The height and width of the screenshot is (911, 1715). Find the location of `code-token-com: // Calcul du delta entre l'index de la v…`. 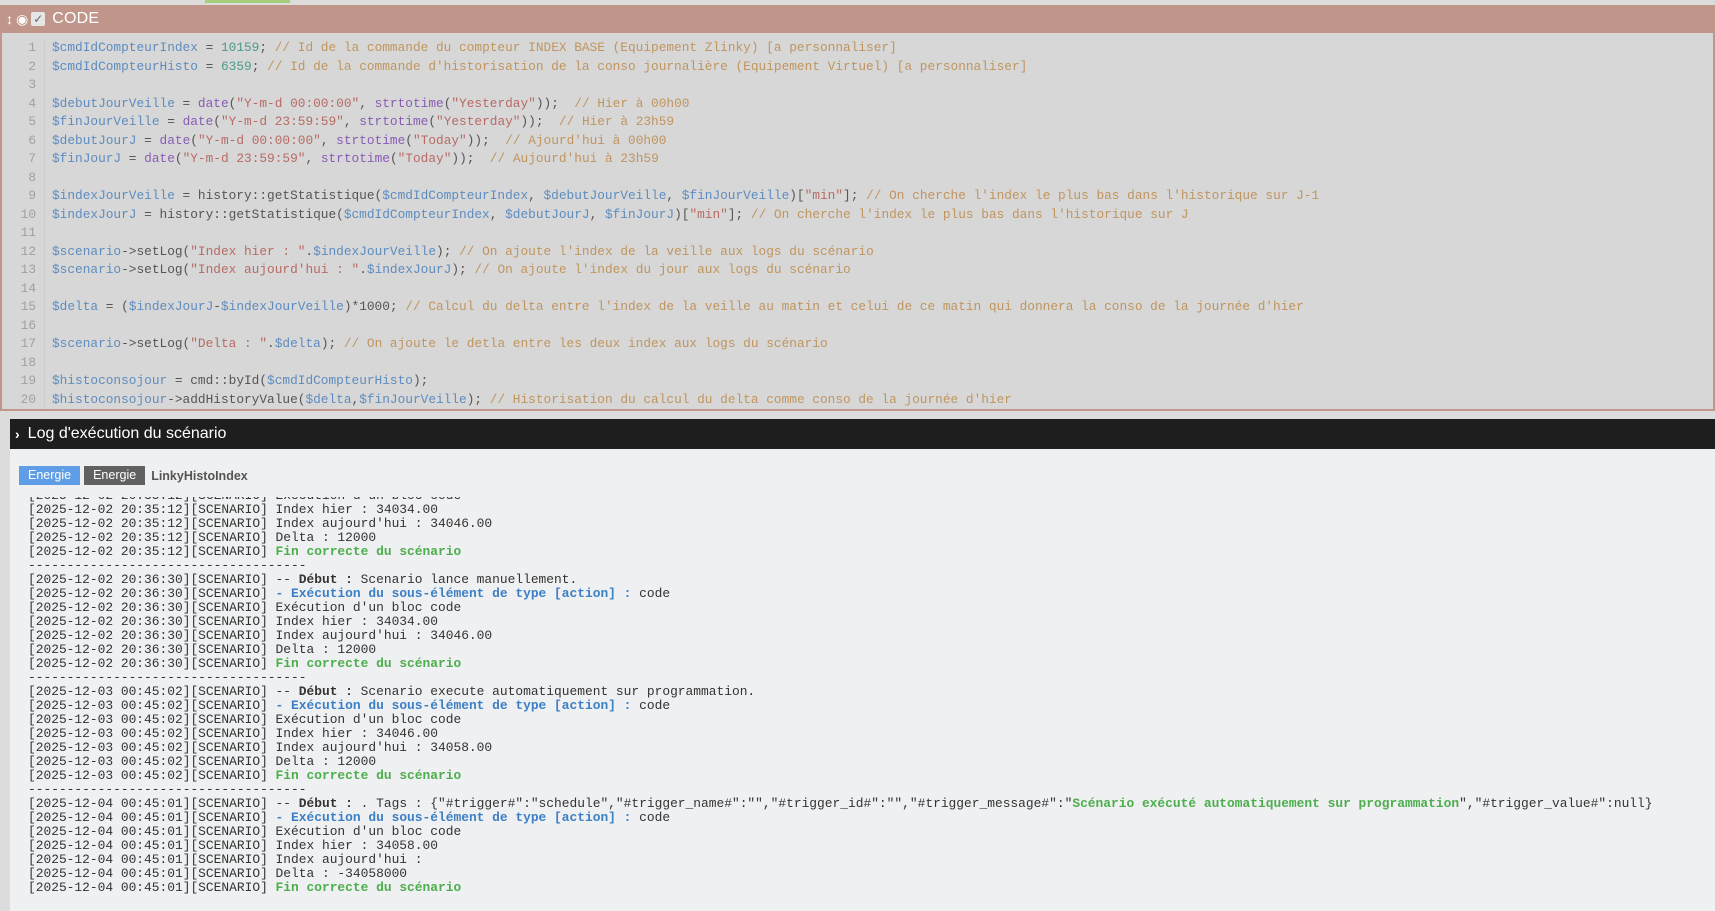

code-token-com: // Calcul du delta entre l'index de la v… is located at coordinates (854, 306).